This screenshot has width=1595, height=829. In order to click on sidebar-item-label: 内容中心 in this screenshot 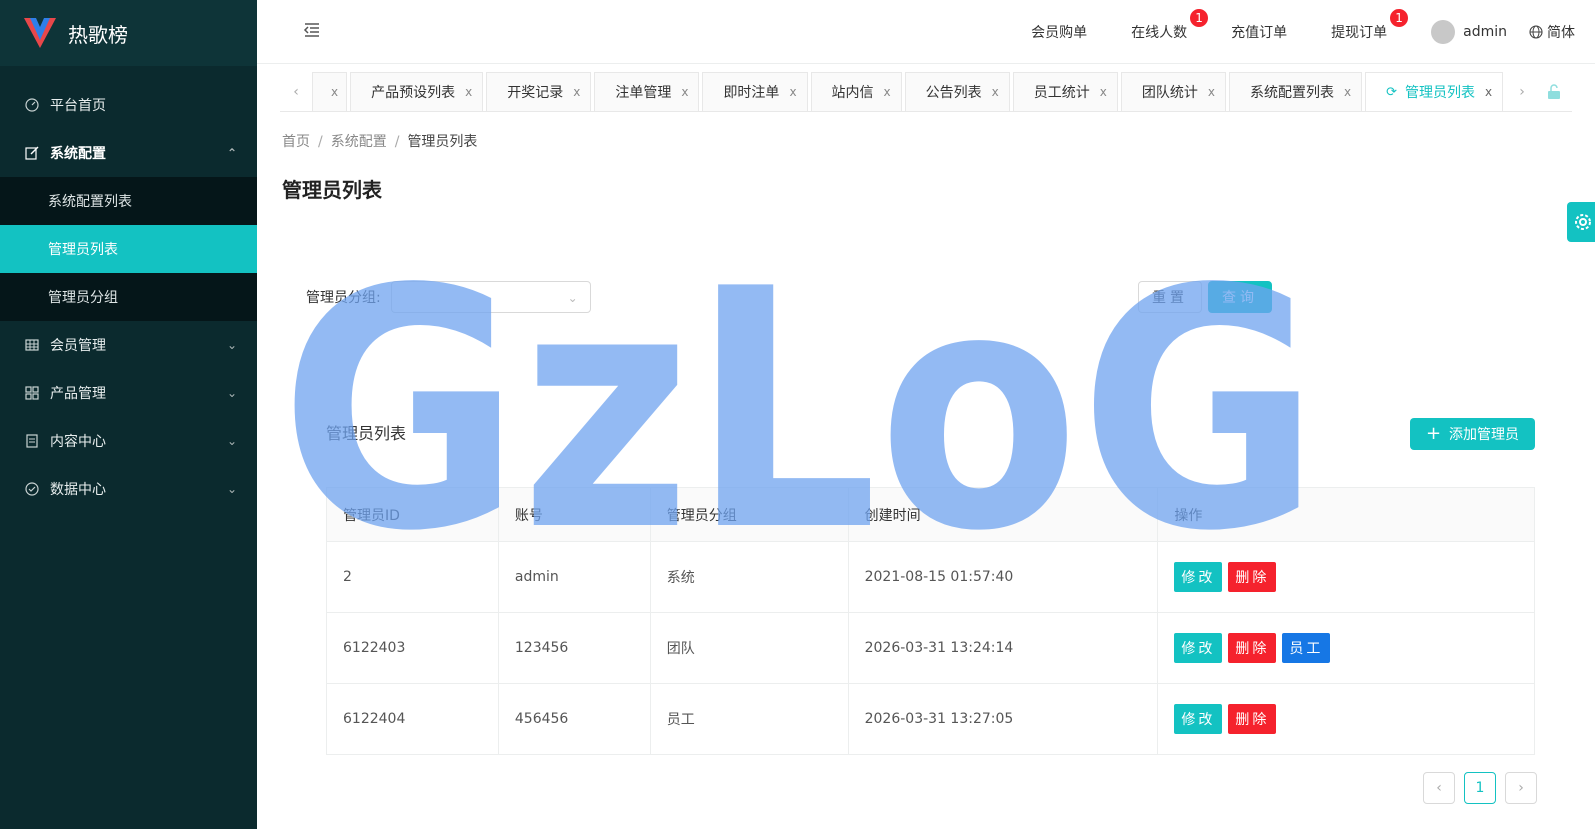, I will do `click(78, 442)`.